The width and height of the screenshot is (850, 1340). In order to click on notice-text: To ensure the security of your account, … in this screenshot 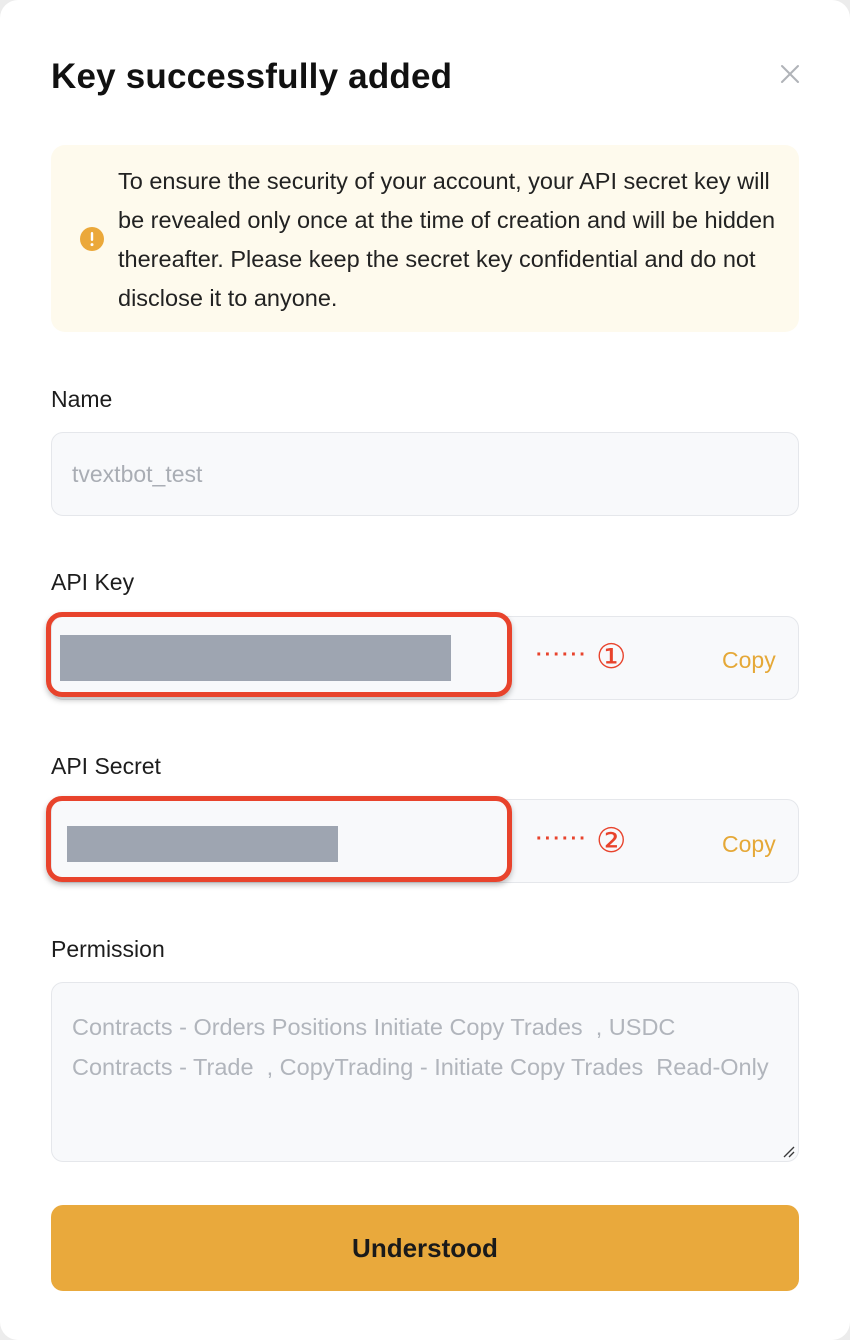, I will do `click(447, 239)`.